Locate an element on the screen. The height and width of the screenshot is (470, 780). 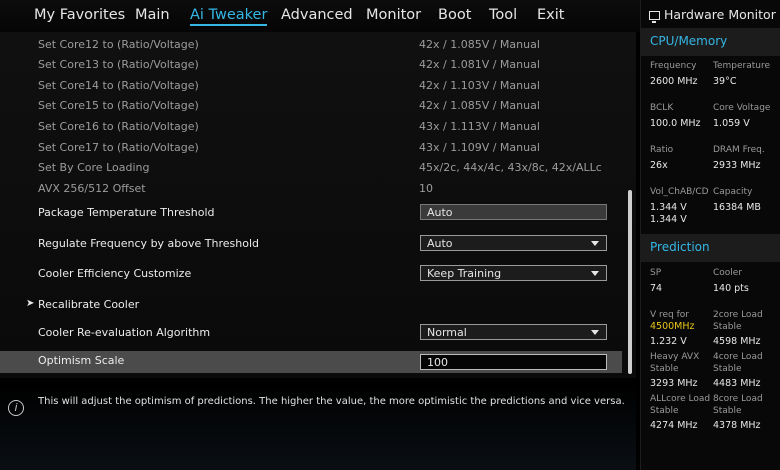
setting-label: Set Core14 to (Ratio/Voltage) is located at coordinates (118, 85).